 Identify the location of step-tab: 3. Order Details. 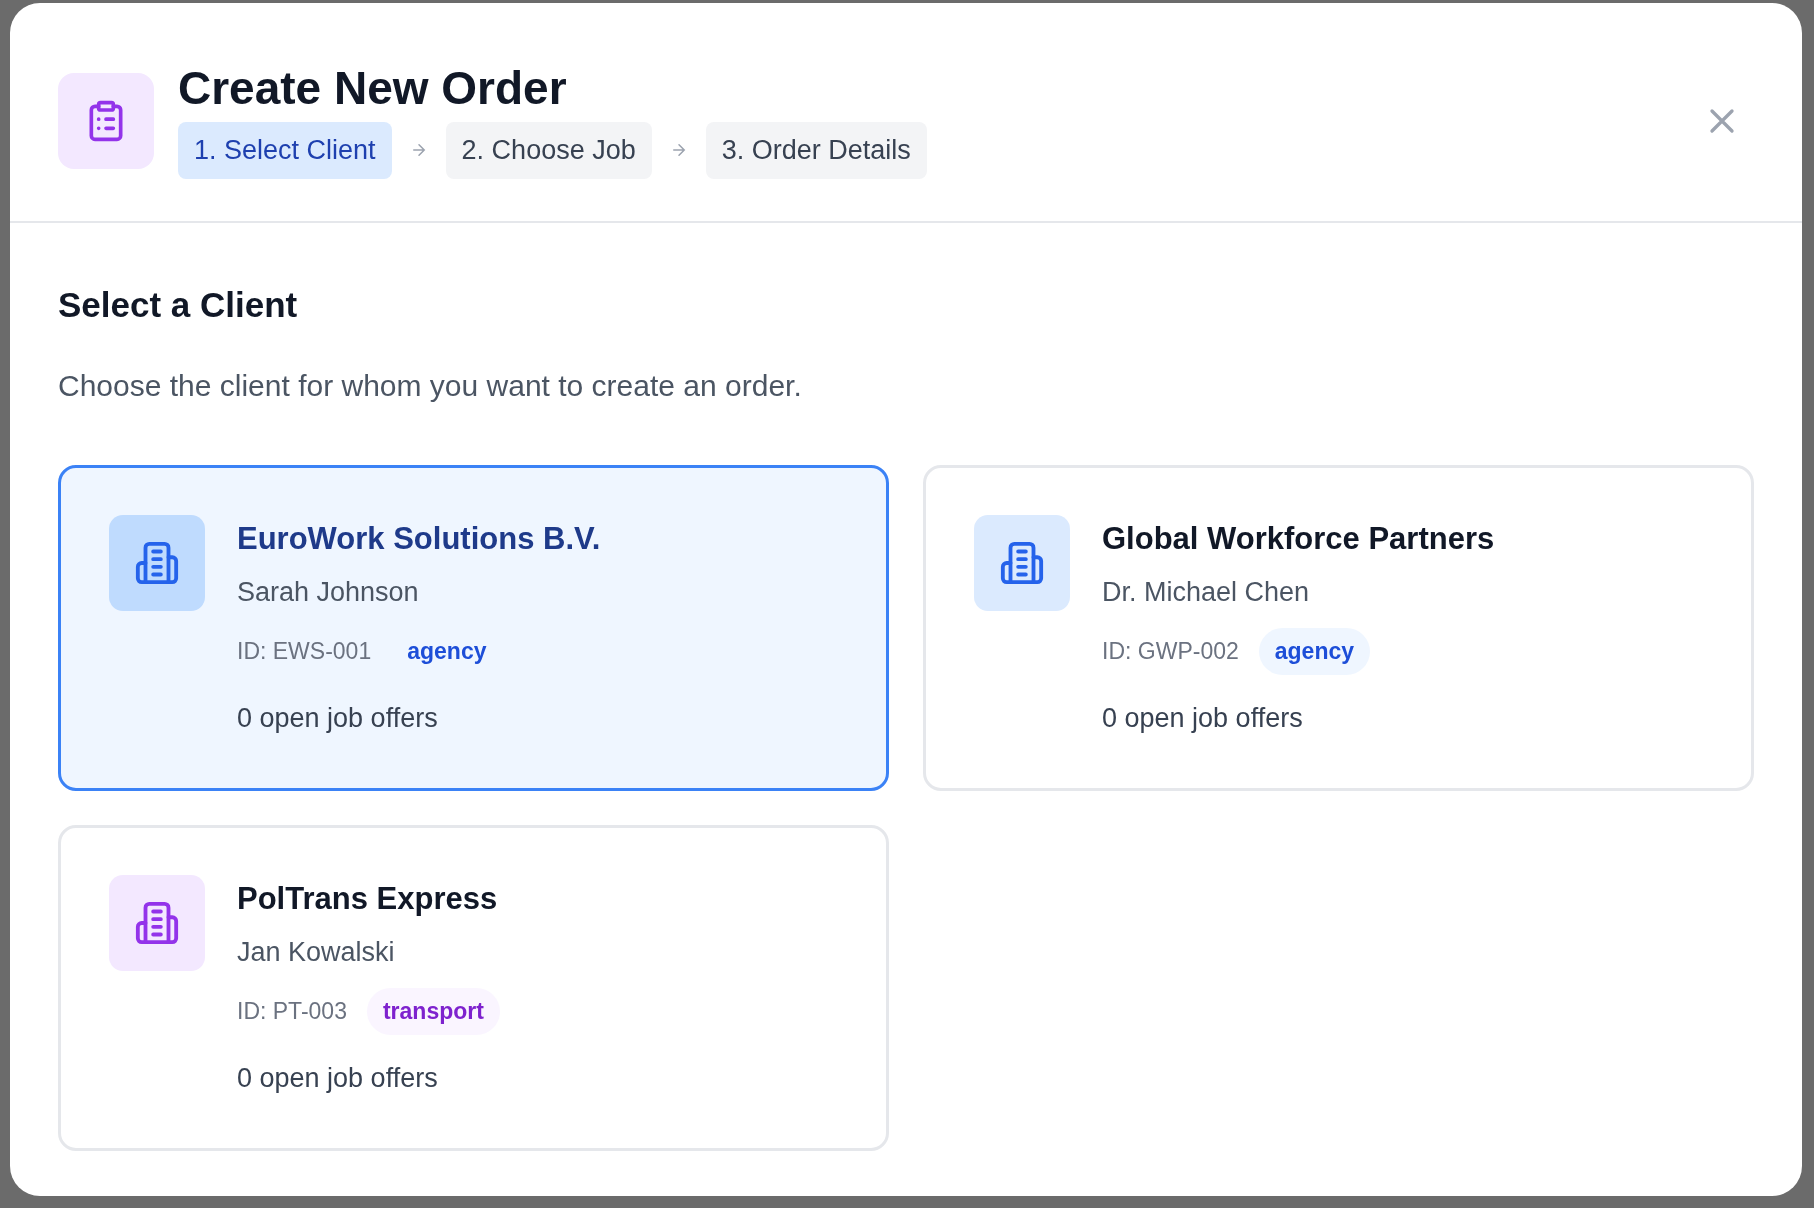
(816, 150).